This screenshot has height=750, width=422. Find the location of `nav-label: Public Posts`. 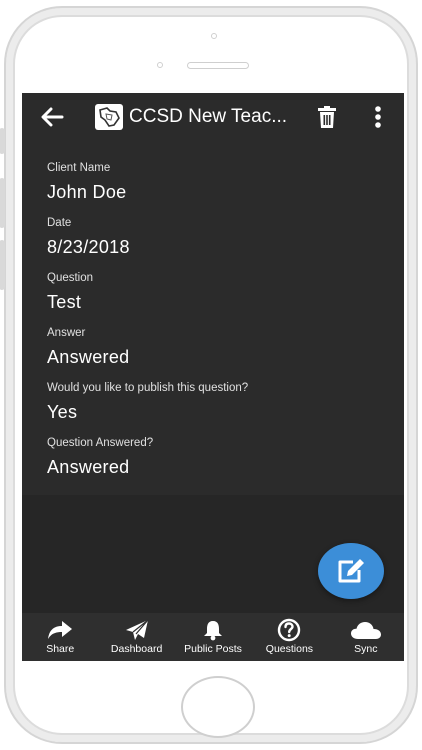

nav-label: Public Posts is located at coordinates (213, 649).